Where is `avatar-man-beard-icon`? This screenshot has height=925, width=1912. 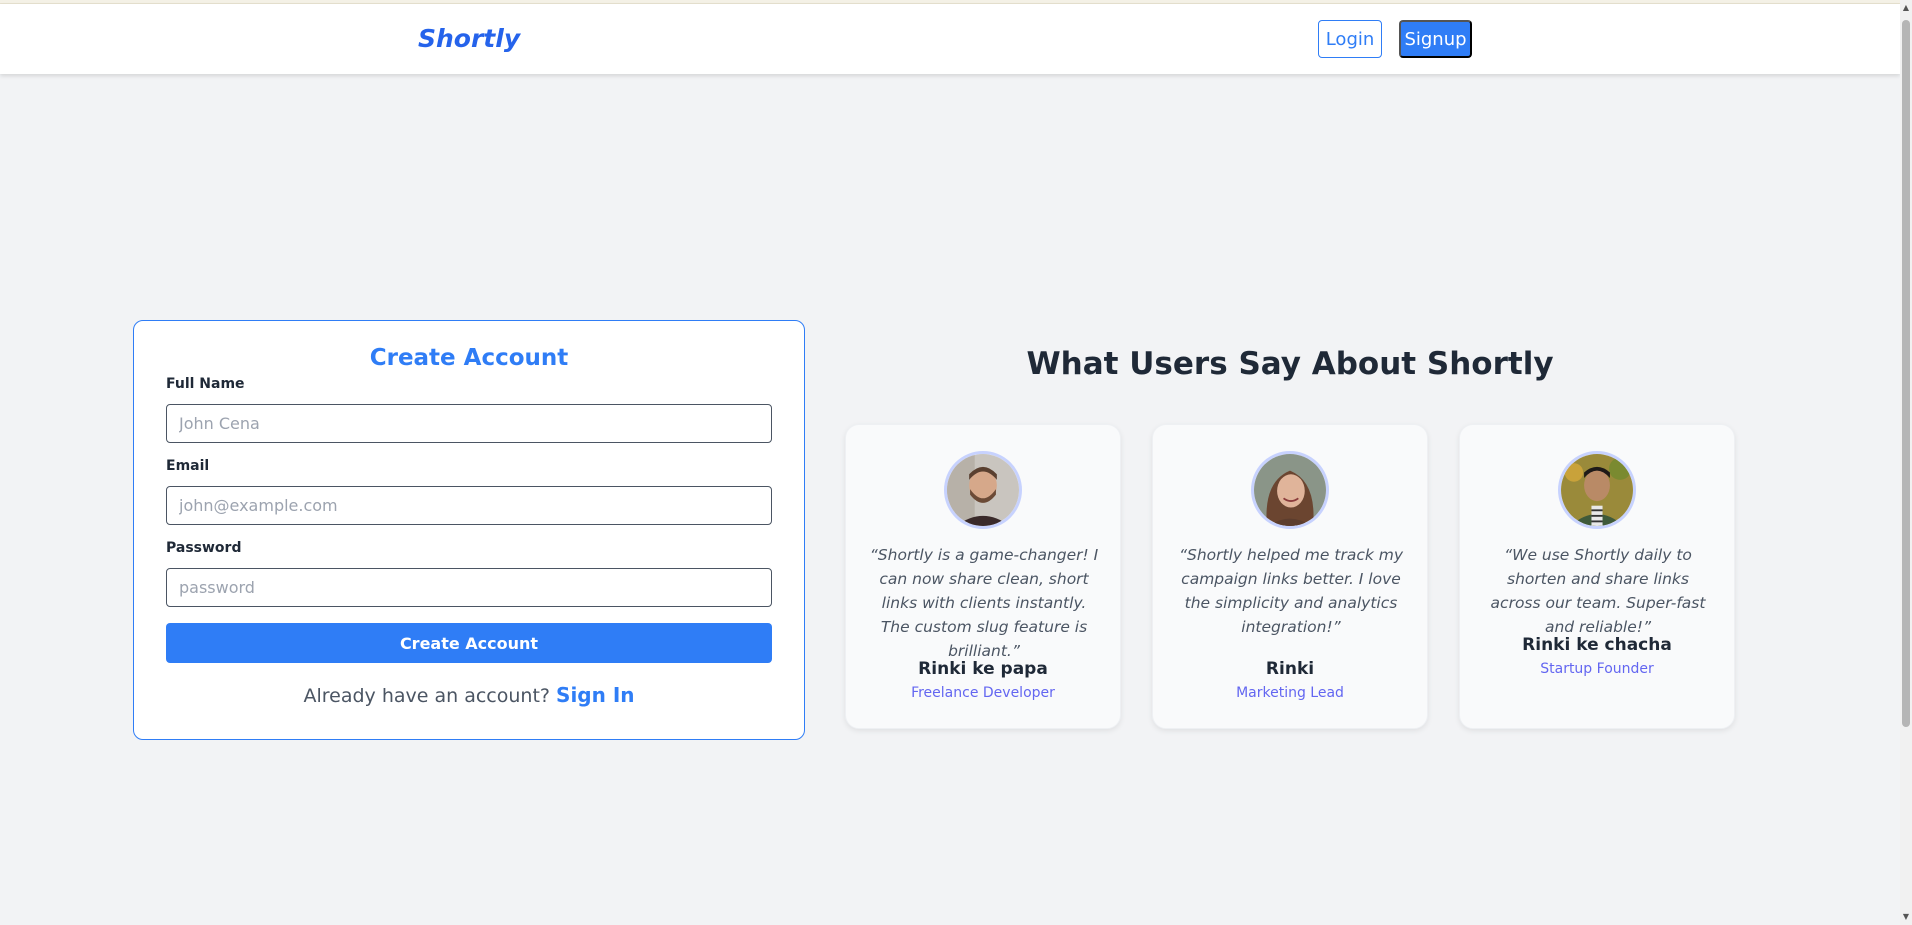 avatar-man-beard-icon is located at coordinates (983, 490).